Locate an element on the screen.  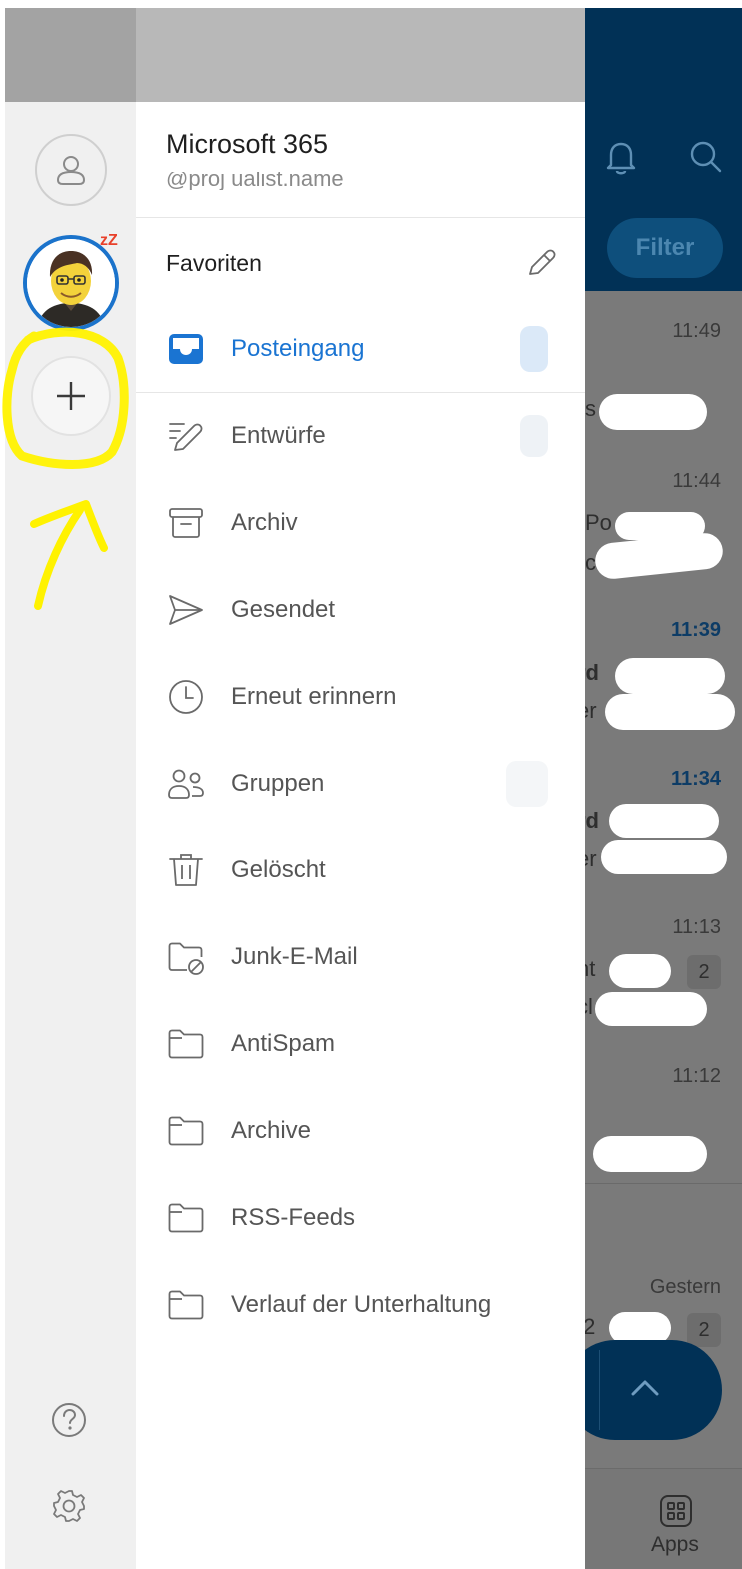
pencil-icon is located at coordinates (541, 263).